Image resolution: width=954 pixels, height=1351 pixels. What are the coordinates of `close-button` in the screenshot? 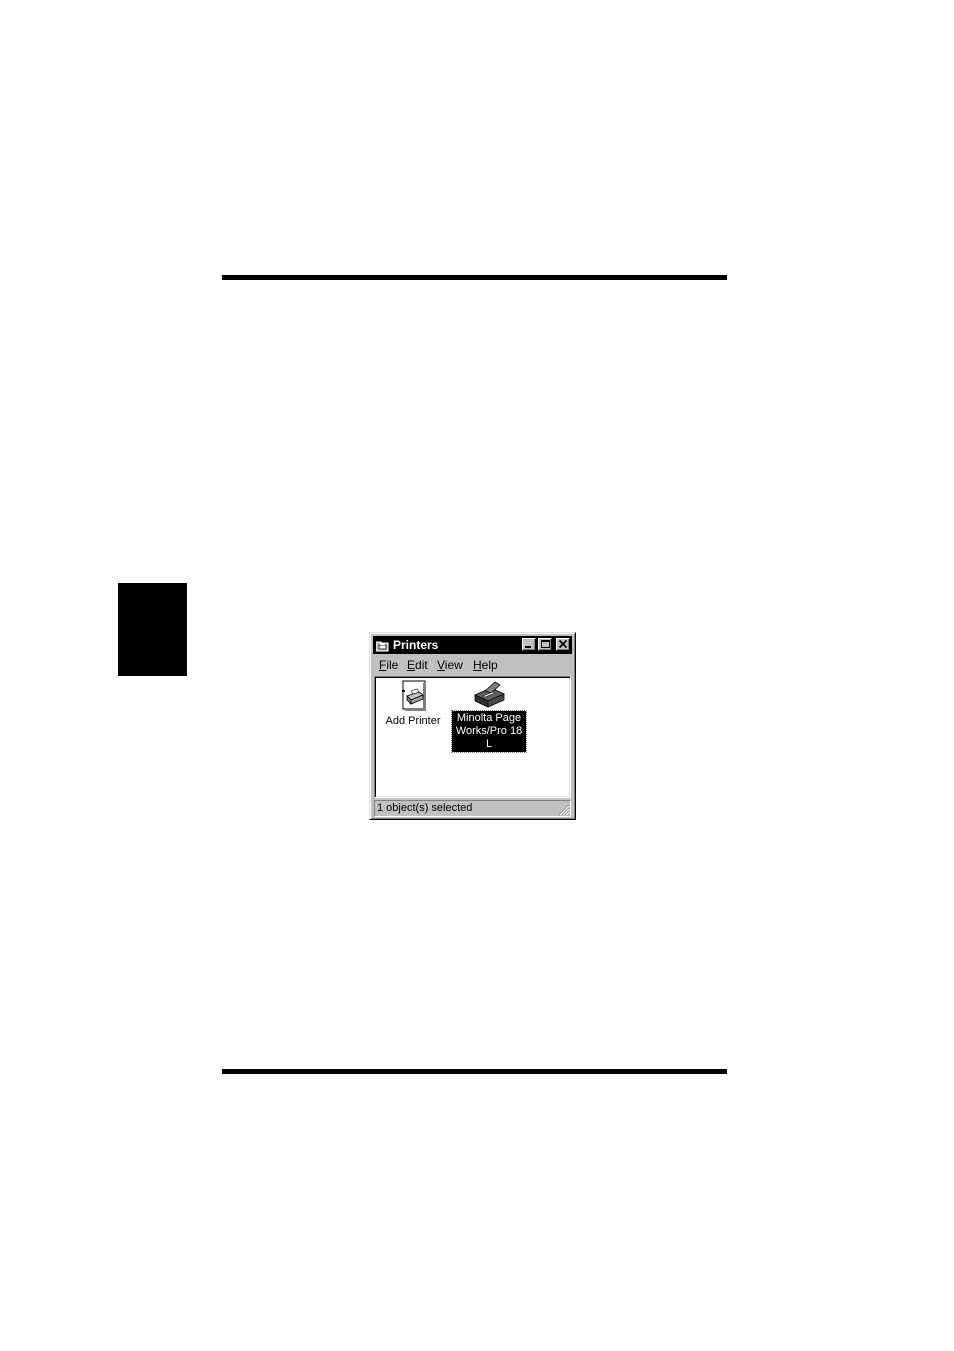 It's located at (563, 644).